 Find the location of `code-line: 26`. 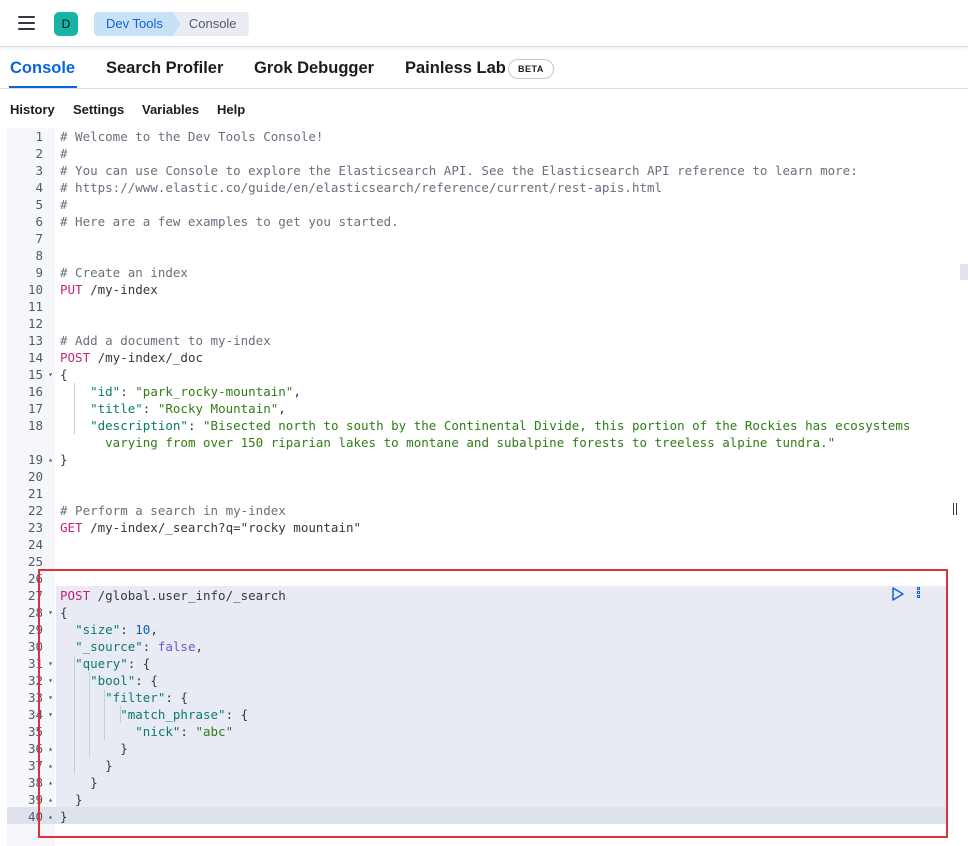

code-line: 26 is located at coordinates (477, 578).